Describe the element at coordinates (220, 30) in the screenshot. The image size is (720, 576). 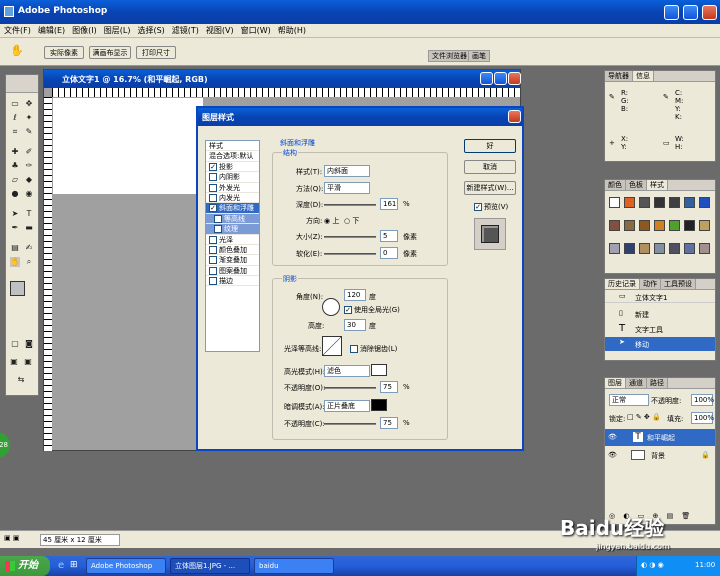
I see `menu-view: 视图(V)` at that location.